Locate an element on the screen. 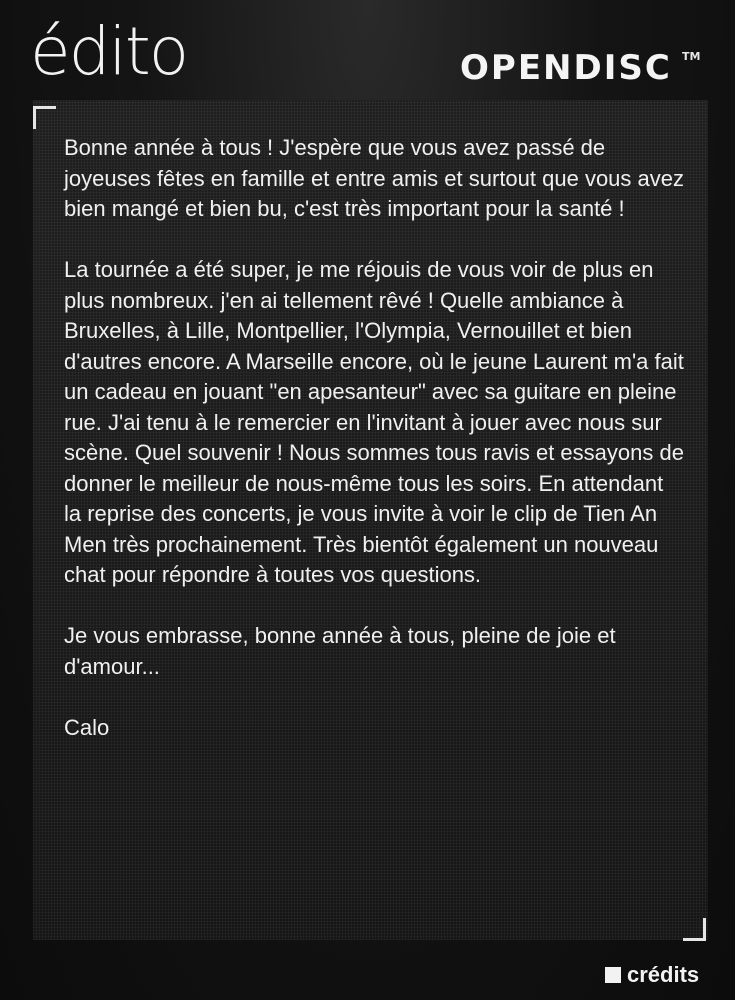 Image resolution: width=735 pixels, height=1000 pixels. credits-link: crédits is located at coordinates (652, 975).